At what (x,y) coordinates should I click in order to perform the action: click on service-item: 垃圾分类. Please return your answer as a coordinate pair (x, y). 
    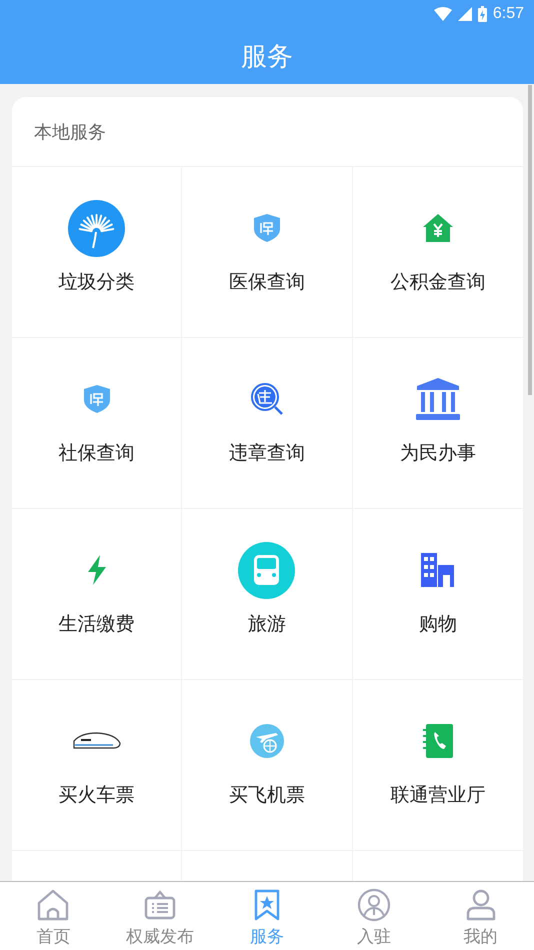
    Looking at the image, I should click on (97, 252).